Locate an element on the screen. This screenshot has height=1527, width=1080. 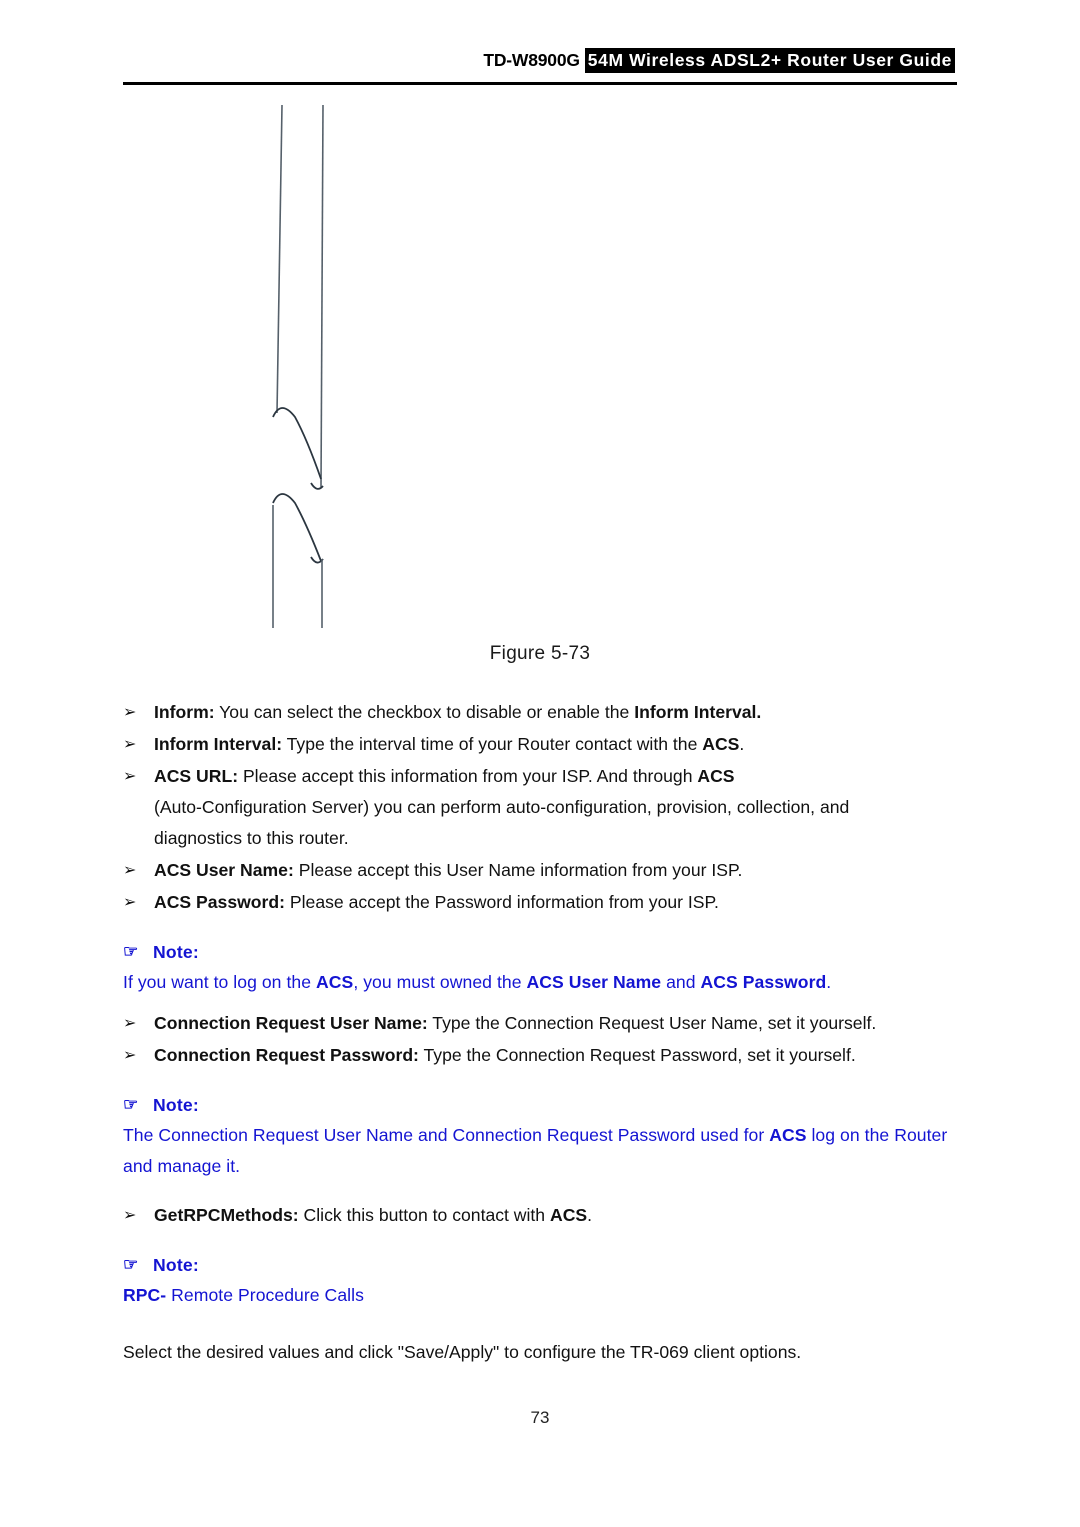
header-product-title: 54M Wireless ADSL2+ Router User Guide is located at coordinates (769, 60).